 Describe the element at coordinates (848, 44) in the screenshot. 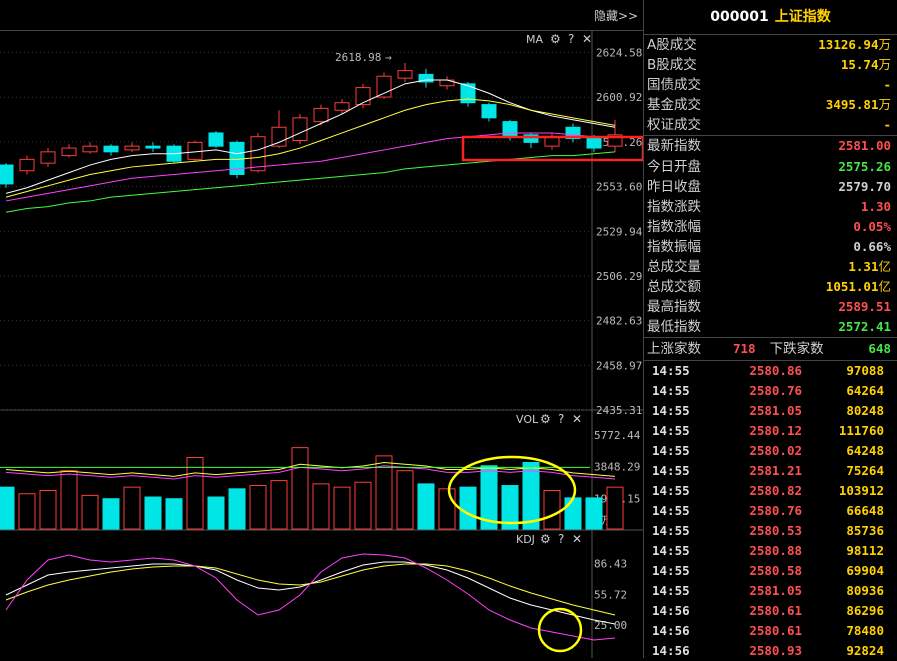

I see `summary-row-number: 13126.94` at that location.